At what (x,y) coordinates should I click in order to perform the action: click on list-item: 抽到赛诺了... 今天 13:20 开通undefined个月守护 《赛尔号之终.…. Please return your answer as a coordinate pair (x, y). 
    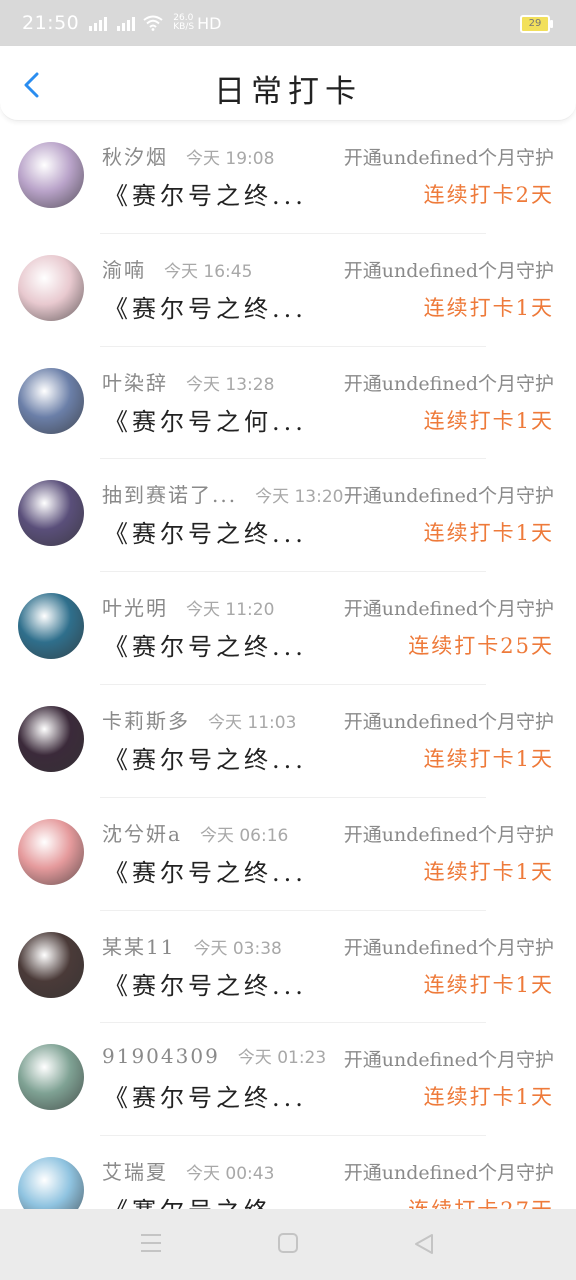
    Looking at the image, I should click on (288, 516).